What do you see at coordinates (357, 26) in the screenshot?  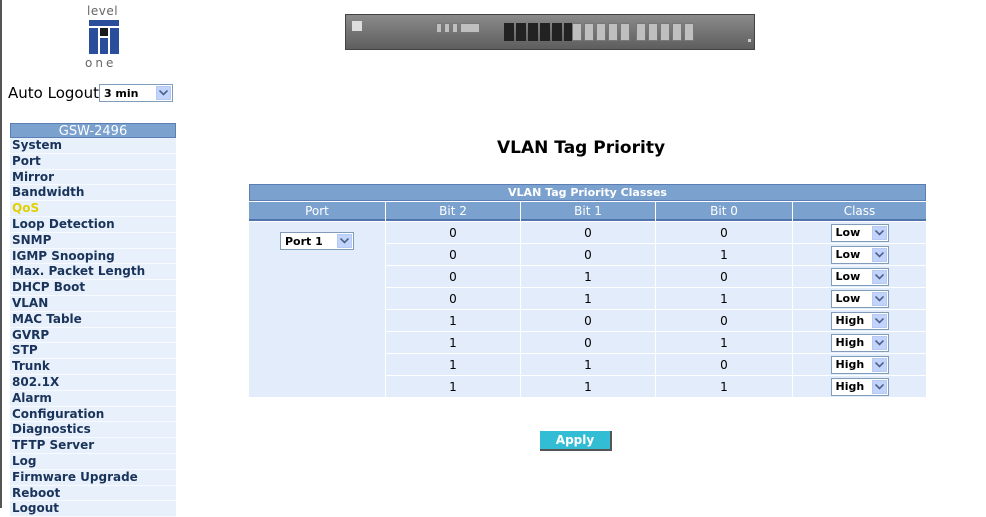 I see `panel-logo-icon` at bounding box center [357, 26].